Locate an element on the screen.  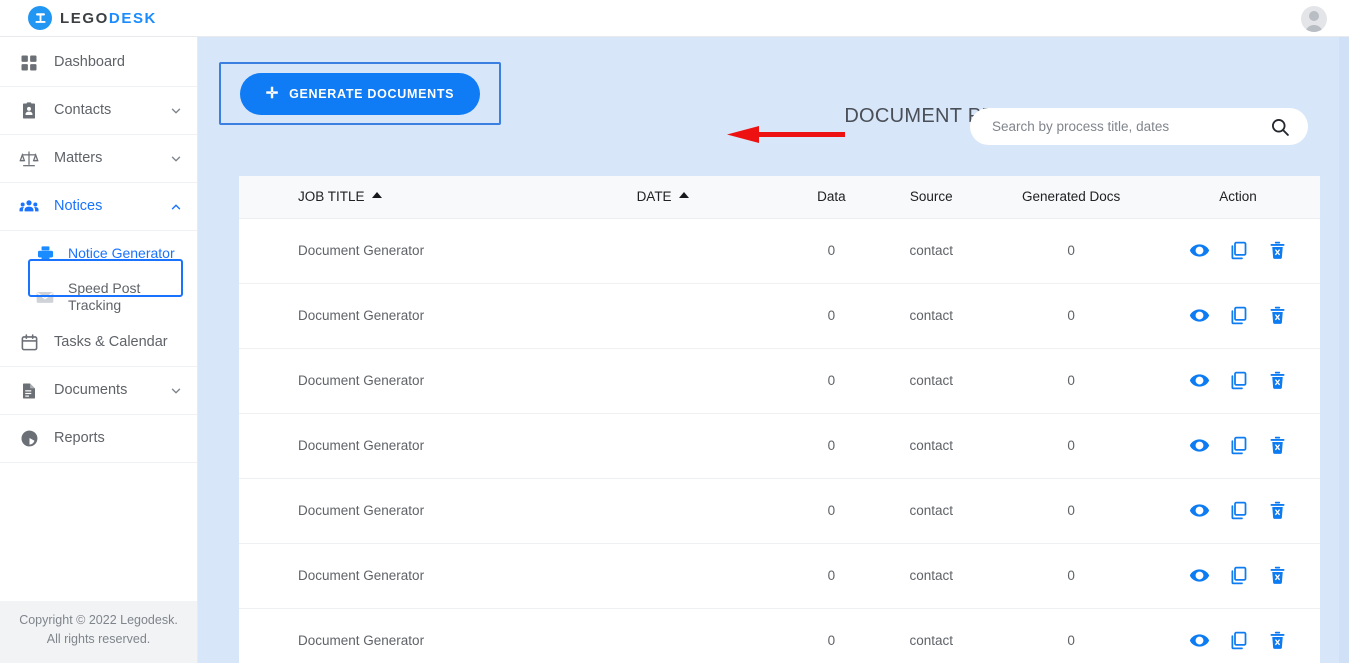
chevron-up-icon is located at coordinates (176, 207).